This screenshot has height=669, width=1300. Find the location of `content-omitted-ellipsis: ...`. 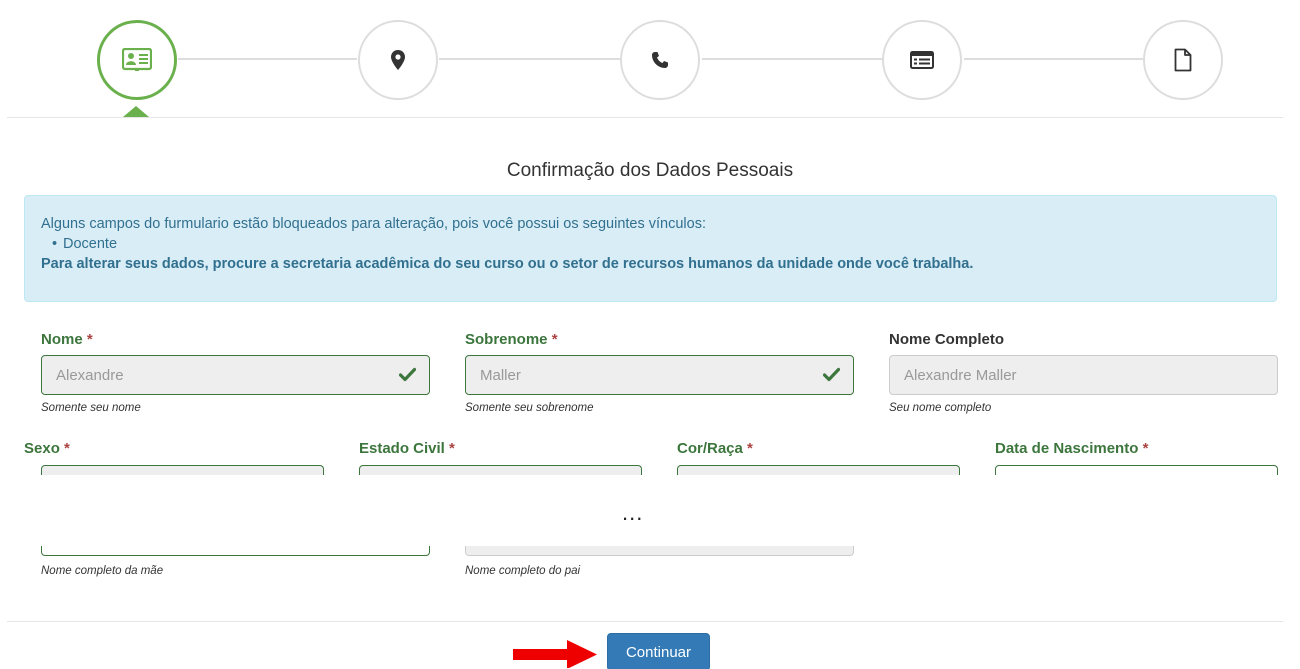

content-omitted-ellipsis: ... is located at coordinates (633, 512).